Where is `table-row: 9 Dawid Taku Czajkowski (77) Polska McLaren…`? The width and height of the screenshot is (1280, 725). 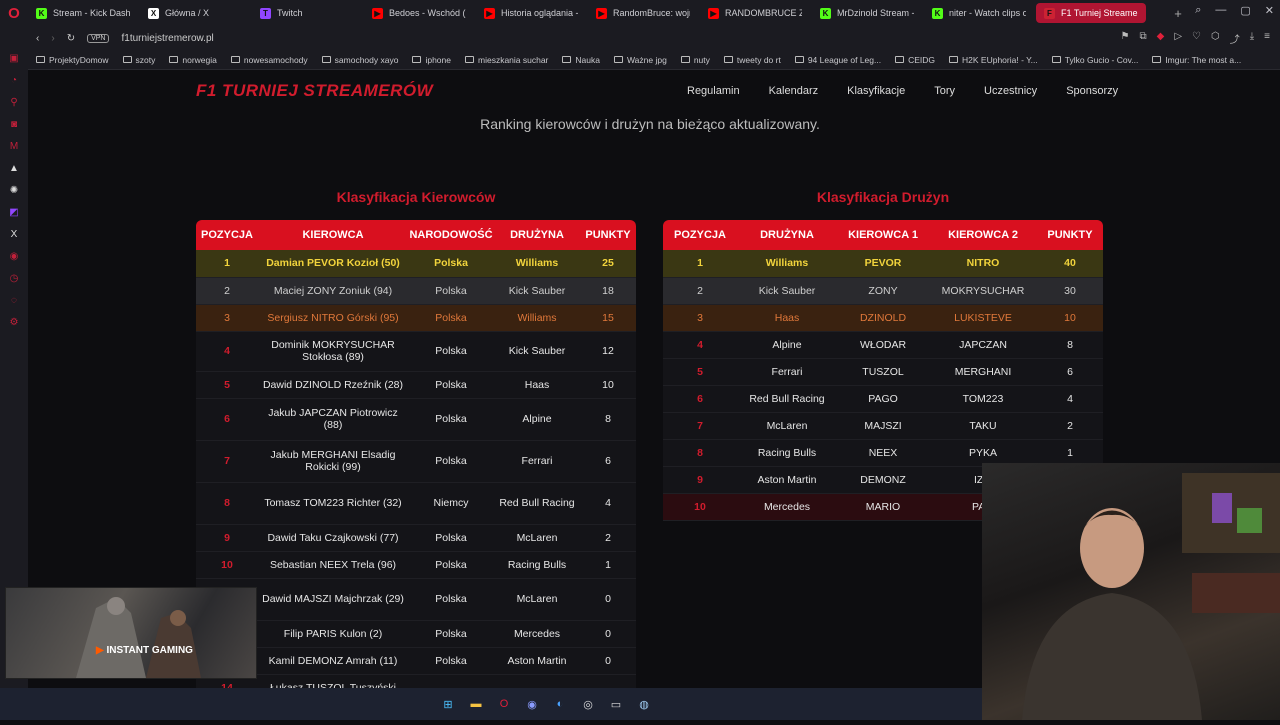
table-row: 9 Dawid Taku Czajkowski (77) Polska McLaren… is located at coordinates (416, 538).